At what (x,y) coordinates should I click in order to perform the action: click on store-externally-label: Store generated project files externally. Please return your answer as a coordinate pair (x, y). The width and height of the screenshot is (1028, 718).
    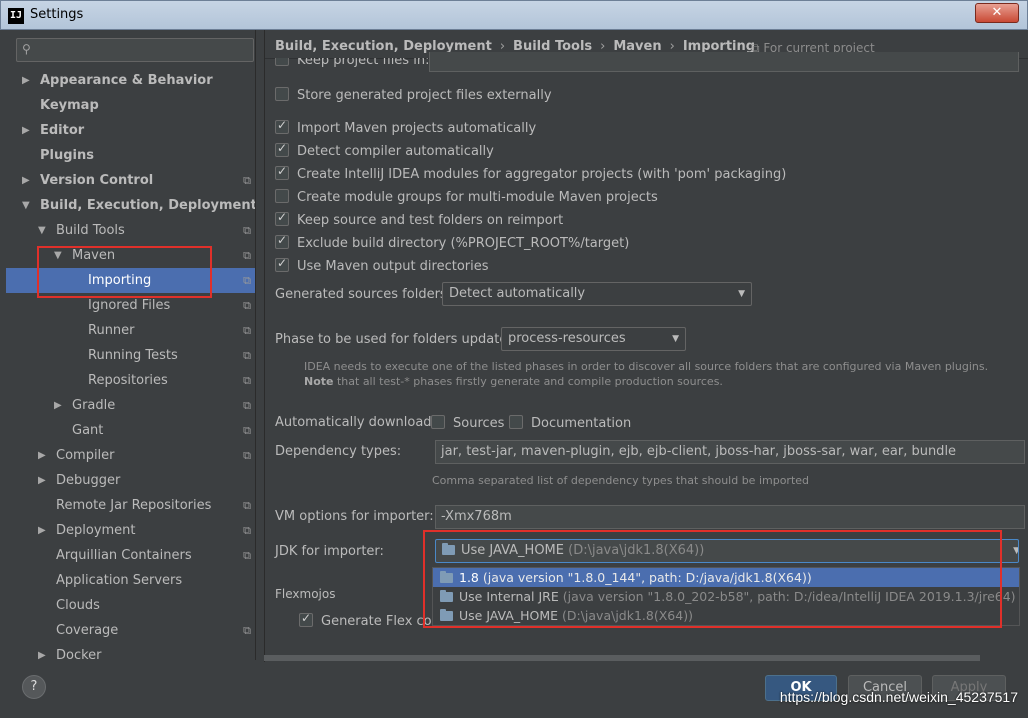
    Looking at the image, I should click on (424, 95).